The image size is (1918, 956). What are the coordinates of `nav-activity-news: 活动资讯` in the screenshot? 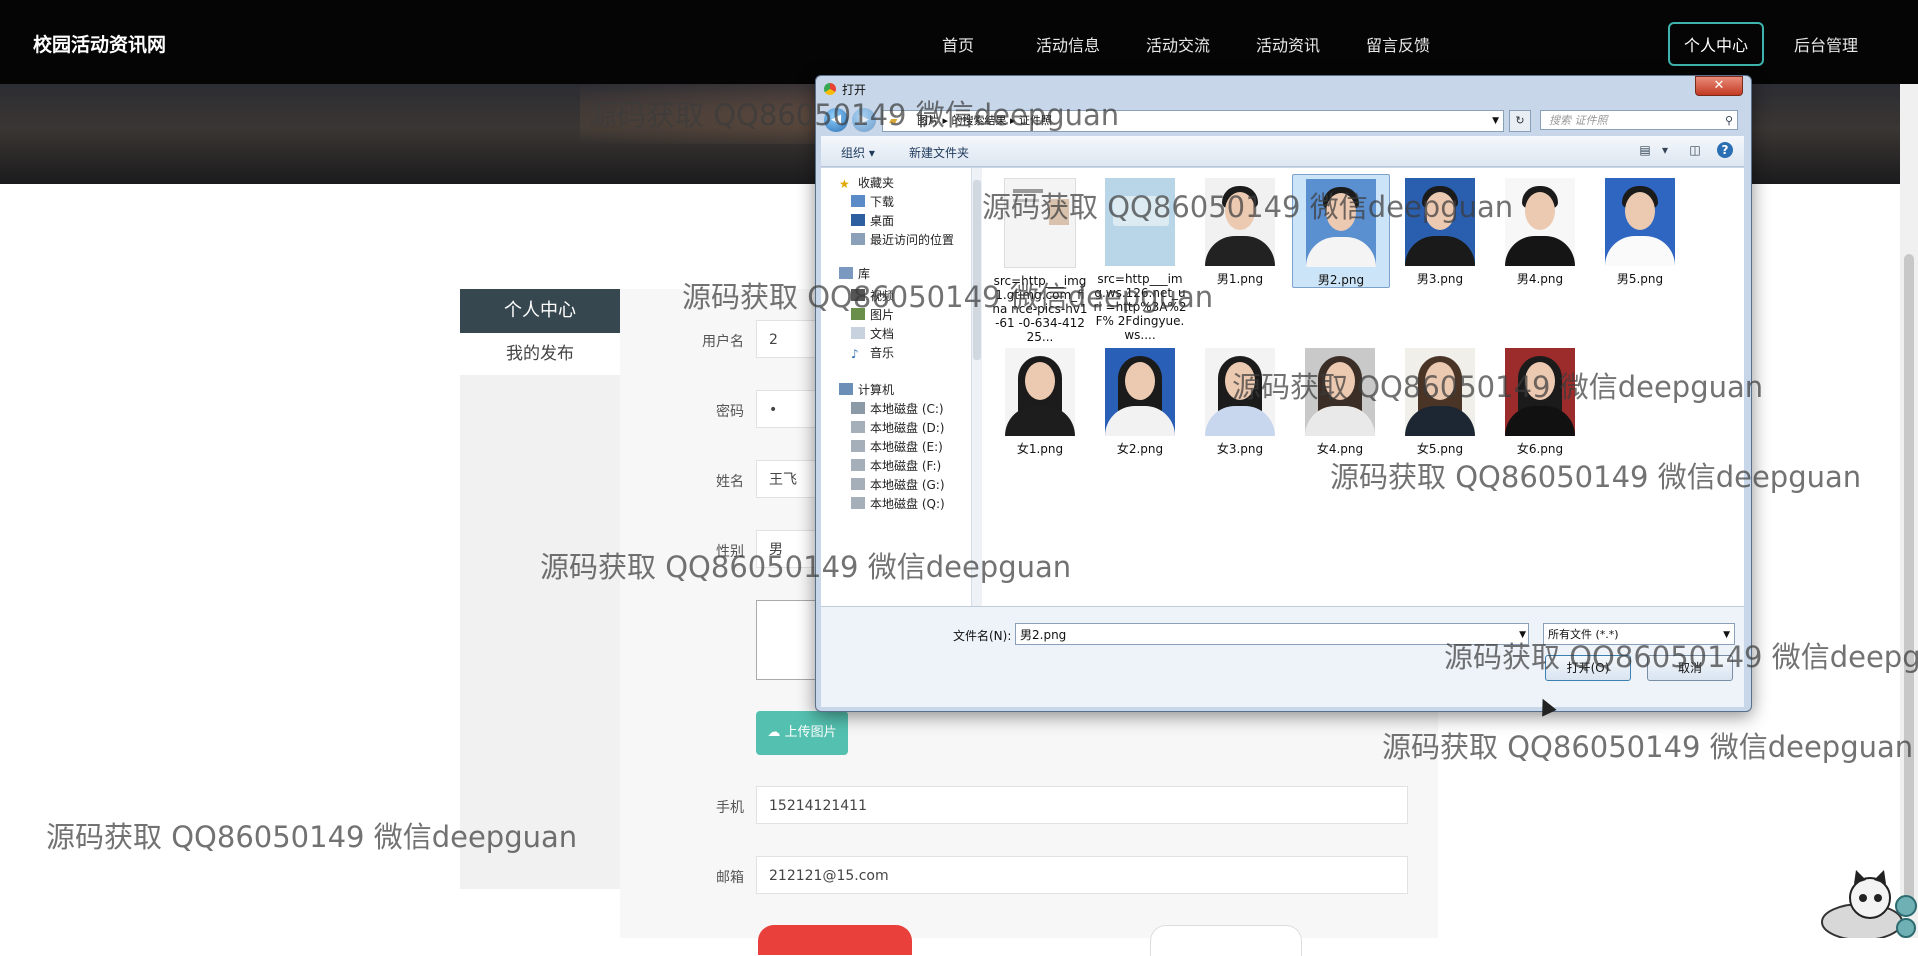 It's located at (1288, 44).